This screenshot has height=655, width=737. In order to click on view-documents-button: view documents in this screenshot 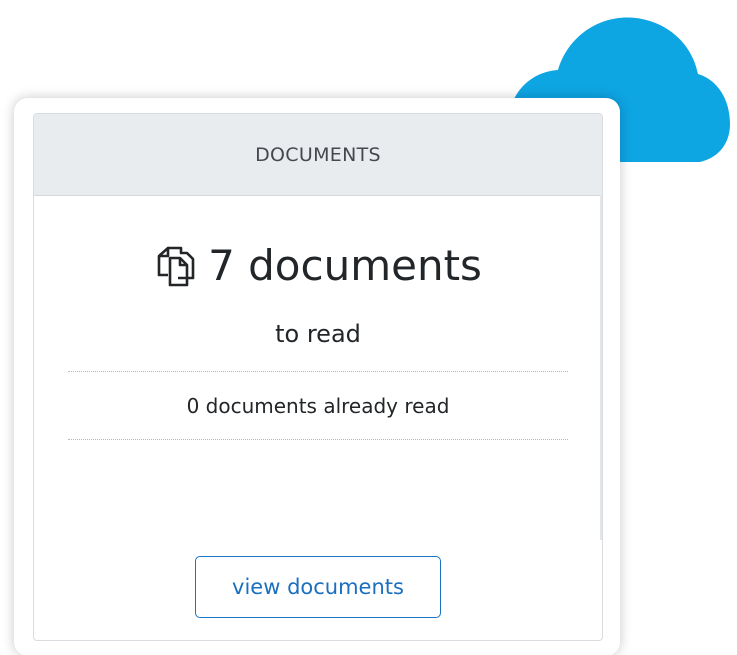, I will do `click(318, 587)`.